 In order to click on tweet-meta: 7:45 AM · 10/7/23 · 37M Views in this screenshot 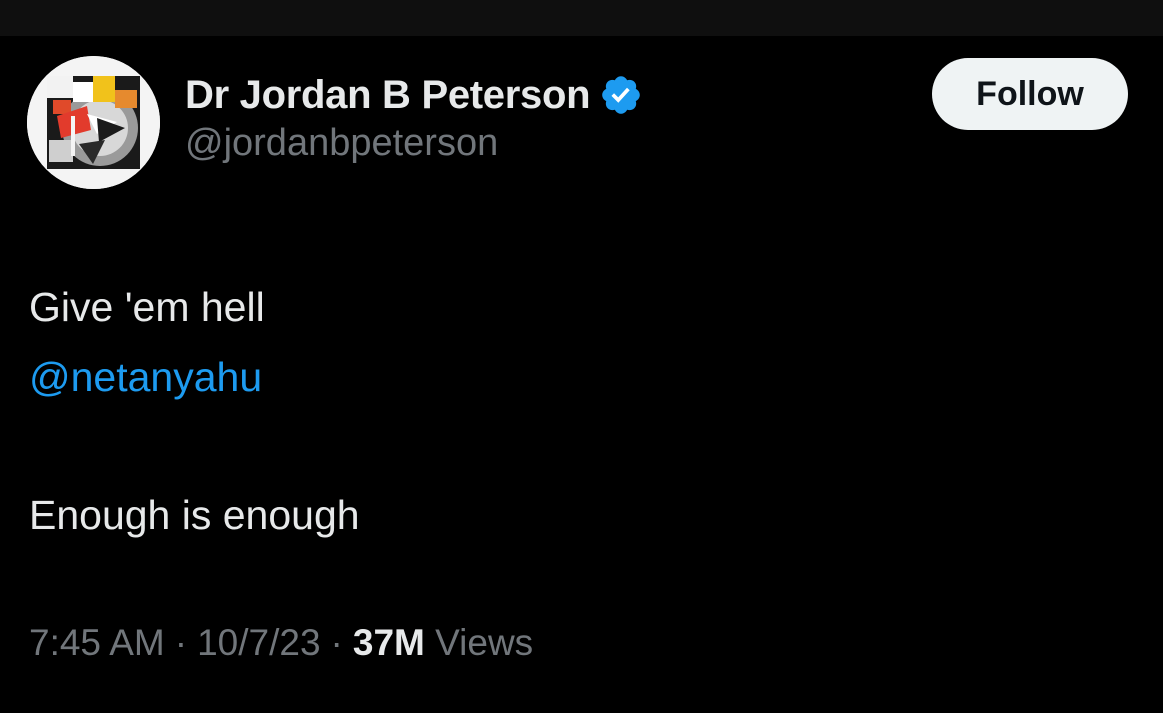, I will do `click(281, 643)`.